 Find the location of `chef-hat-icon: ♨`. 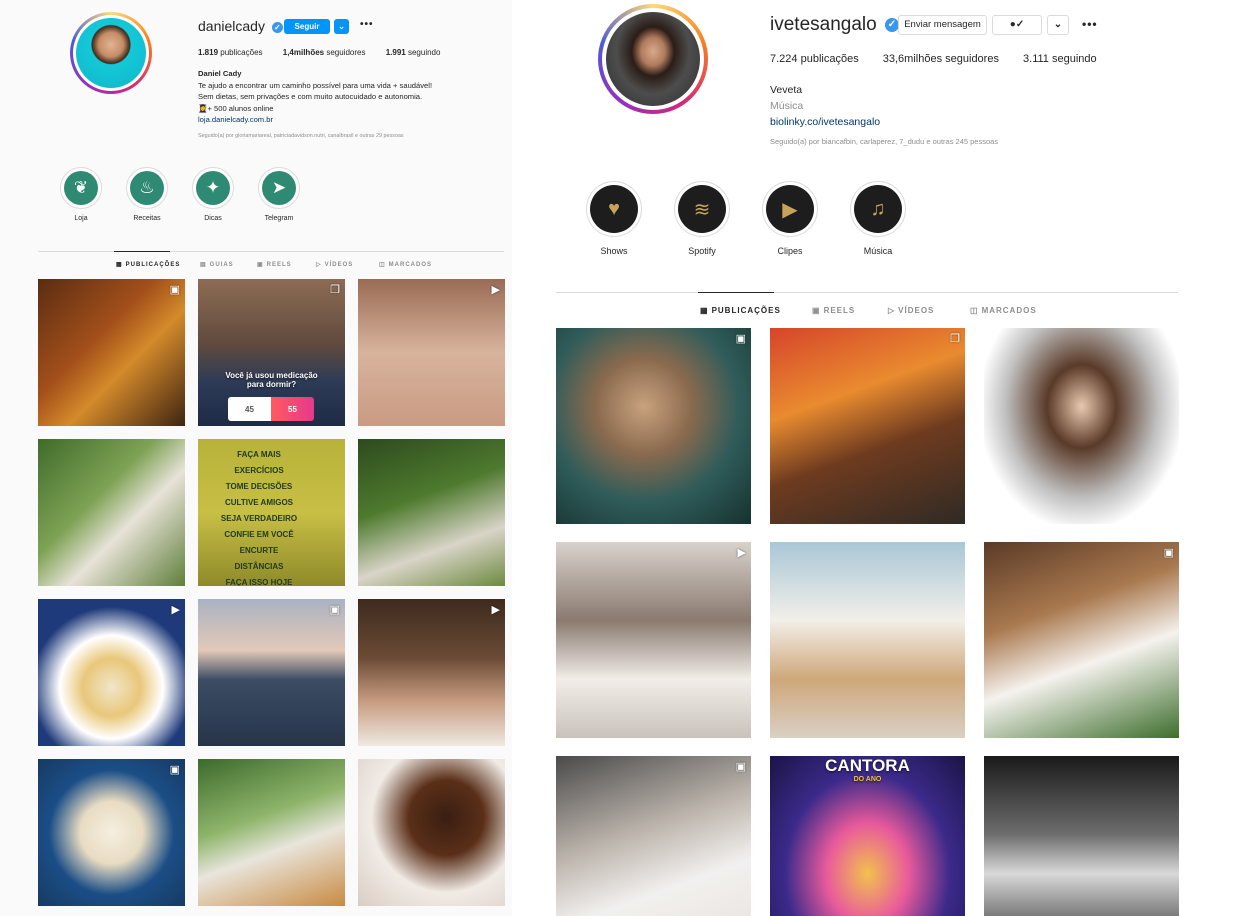

chef-hat-icon: ♨ is located at coordinates (147, 188).